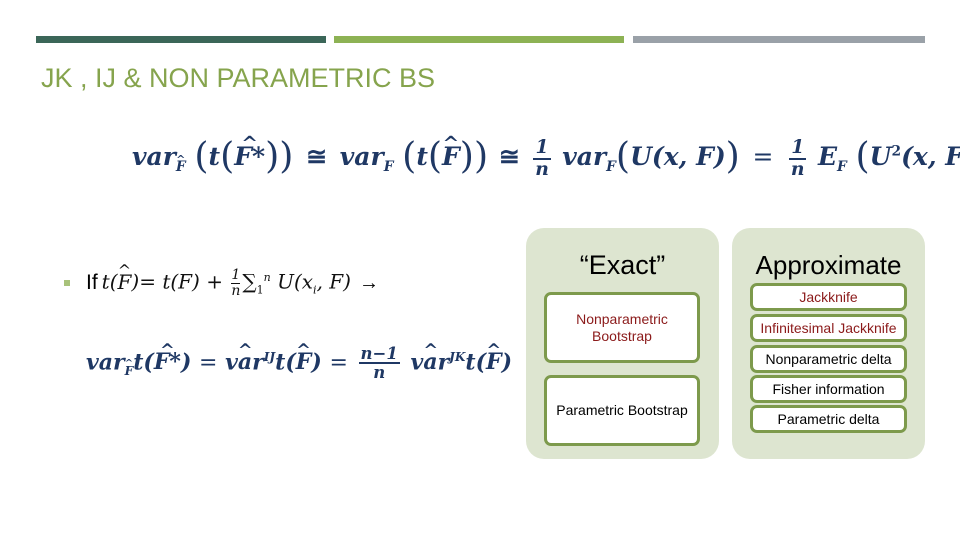 The height and width of the screenshot is (540, 960). I want to click on eq-equals: =, so click(763, 156).